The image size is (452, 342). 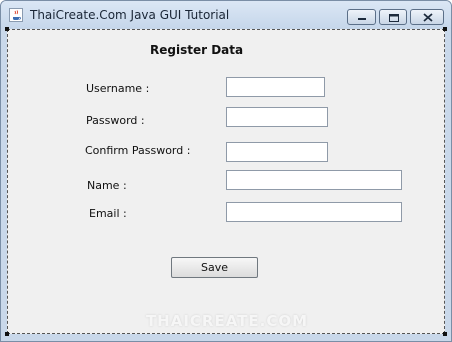 I want to click on close-button, so click(x=427, y=17).